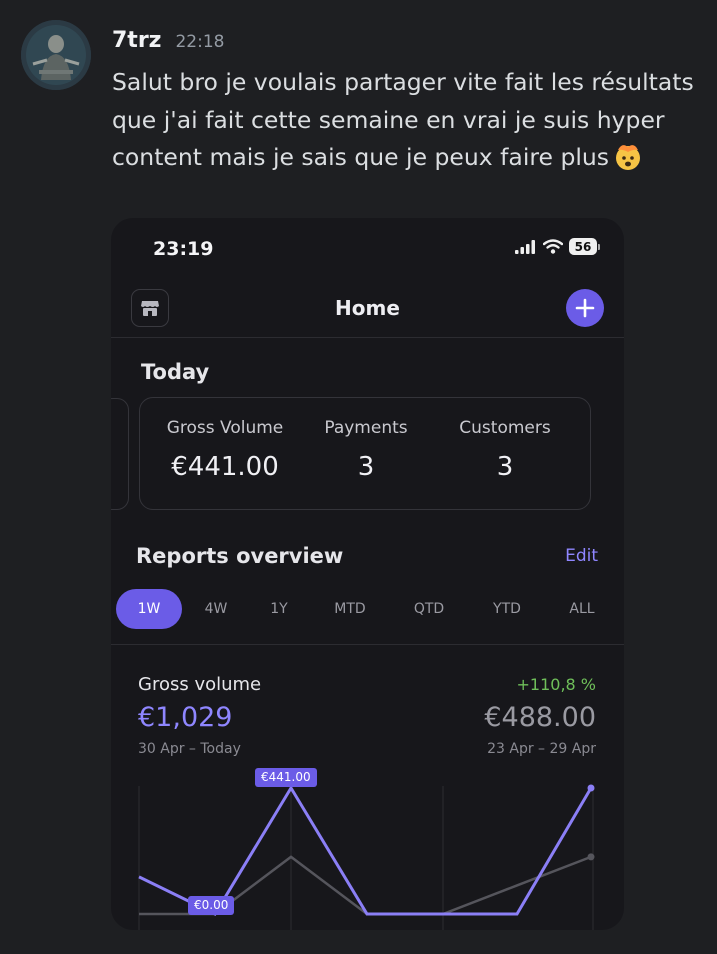 This screenshot has width=717, height=954. I want to click on gross-volume-change: +110,8 %, so click(556, 684).